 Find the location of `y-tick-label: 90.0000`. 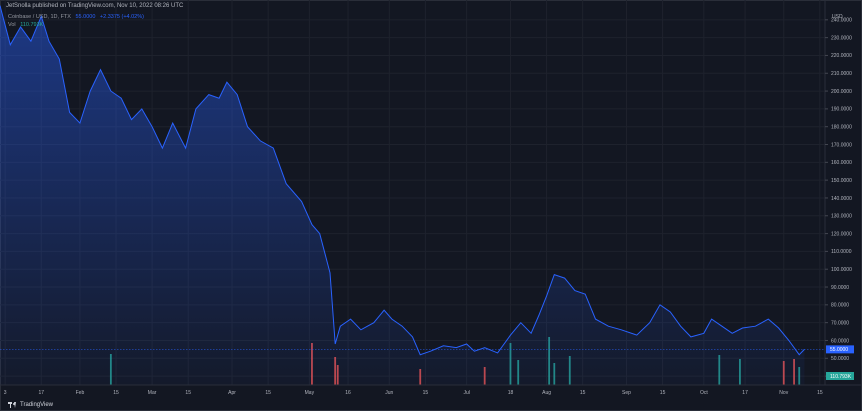

y-tick-label: 90.0000 is located at coordinates (840, 288).